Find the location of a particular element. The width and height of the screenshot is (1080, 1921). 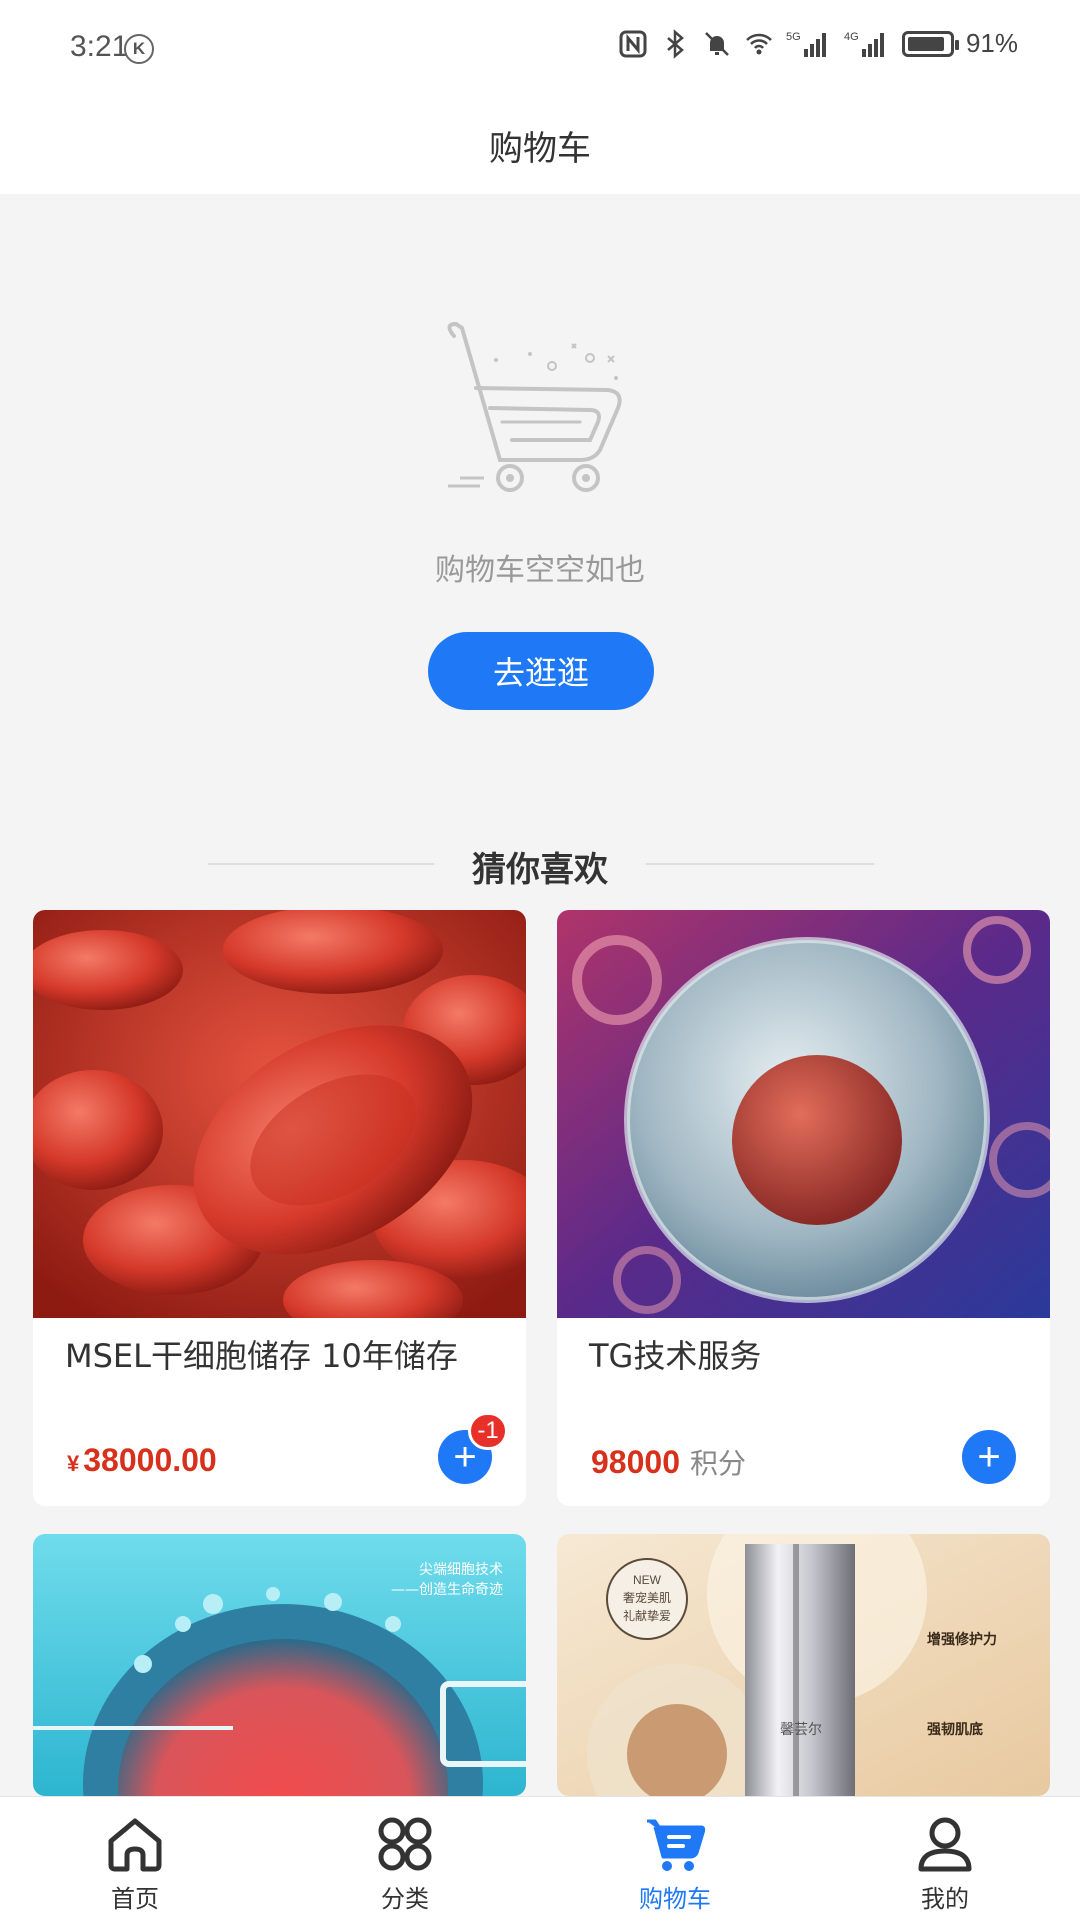

divider-right is located at coordinates (760, 864).